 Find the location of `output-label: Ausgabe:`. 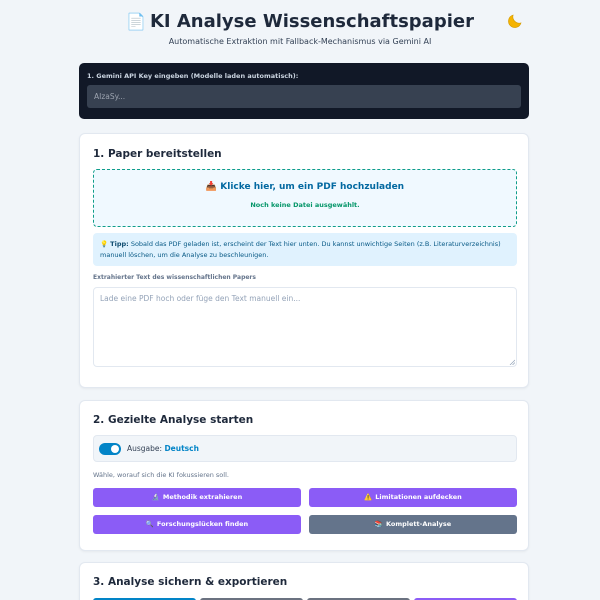

output-label: Ausgabe: is located at coordinates (146, 448).